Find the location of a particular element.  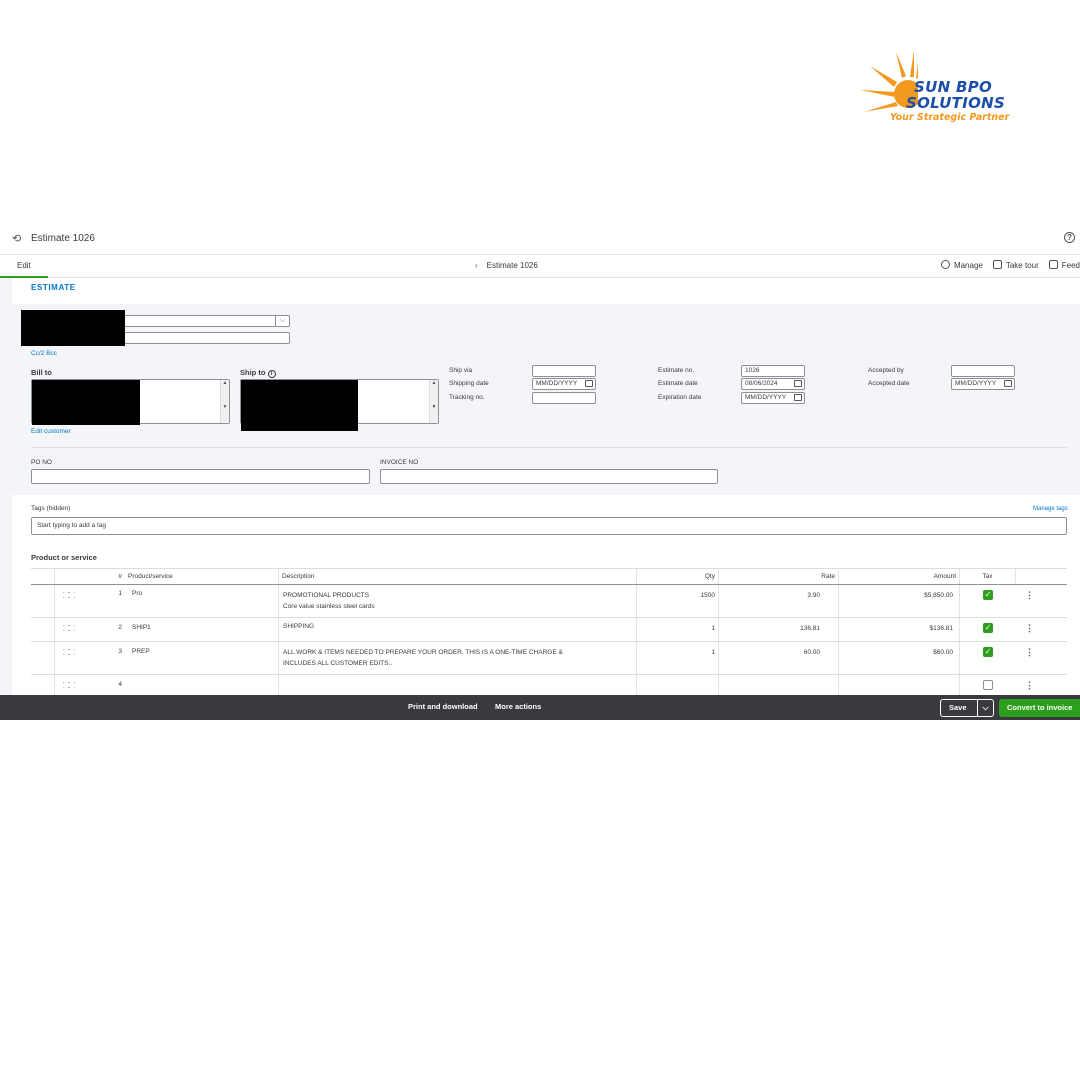

cell-description is located at coordinates (457, 685).